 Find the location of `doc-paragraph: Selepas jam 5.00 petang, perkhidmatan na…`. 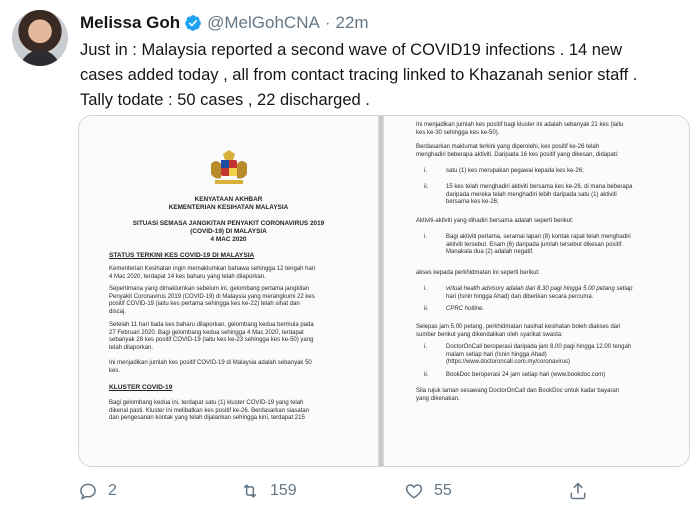

doc-paragraph: Selepas jam 5.00 petang, perkhidmatan na… is located at coordinates (518, 331).